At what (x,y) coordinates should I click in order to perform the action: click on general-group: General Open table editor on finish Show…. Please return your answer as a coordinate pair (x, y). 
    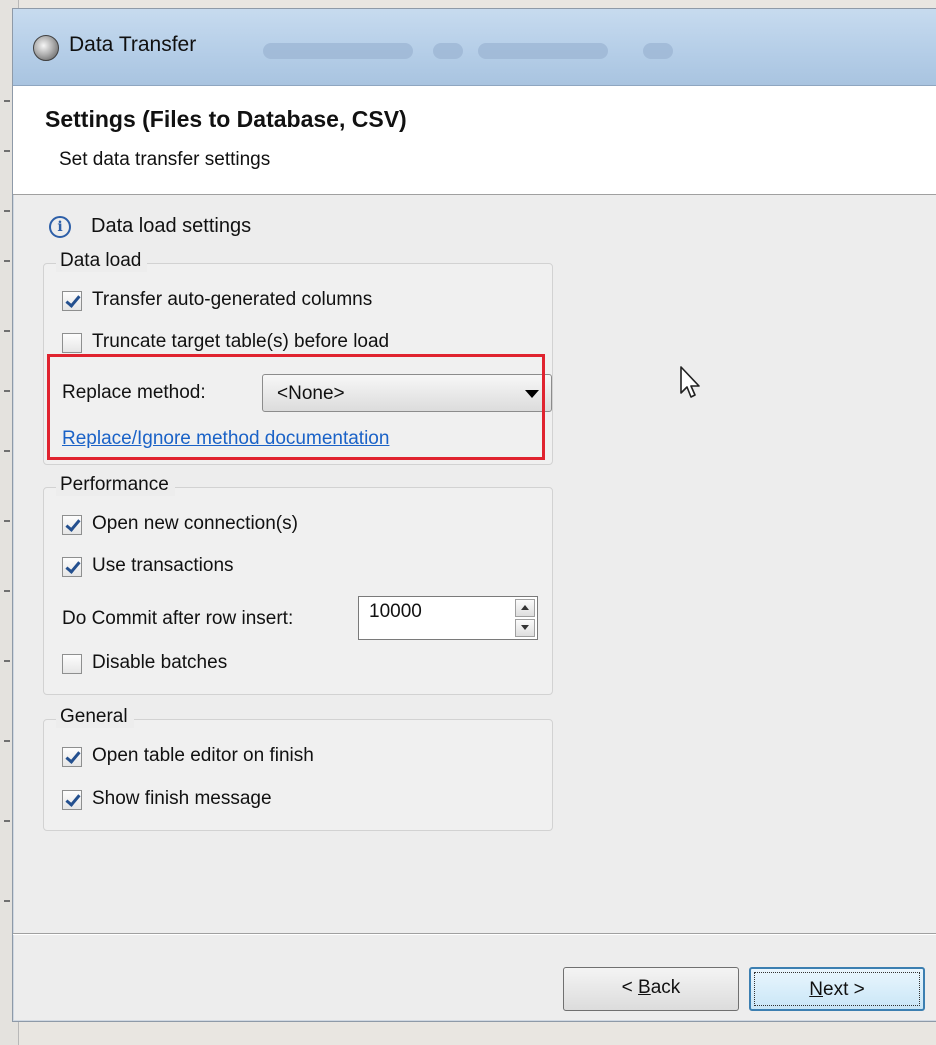
    Looking at the image, I should click on (298, 768).